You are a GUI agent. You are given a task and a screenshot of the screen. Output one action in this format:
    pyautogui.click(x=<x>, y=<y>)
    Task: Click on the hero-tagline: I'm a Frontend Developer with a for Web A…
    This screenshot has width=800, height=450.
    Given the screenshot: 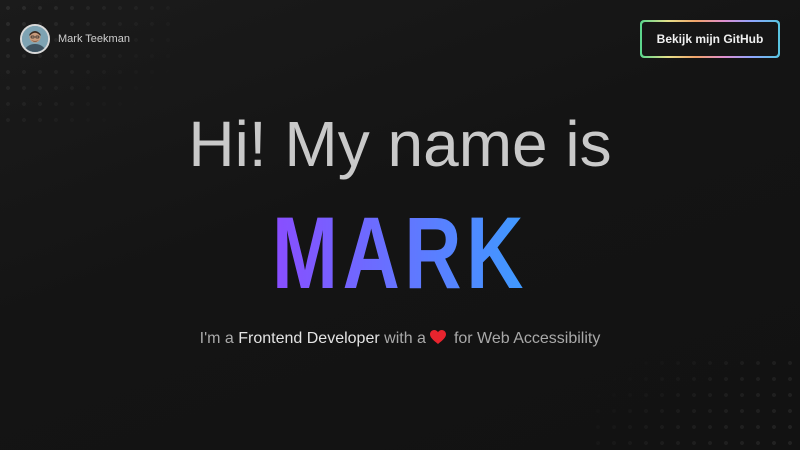 What is the action you would take?
    pyautogui.click(x=400, y=340)
    